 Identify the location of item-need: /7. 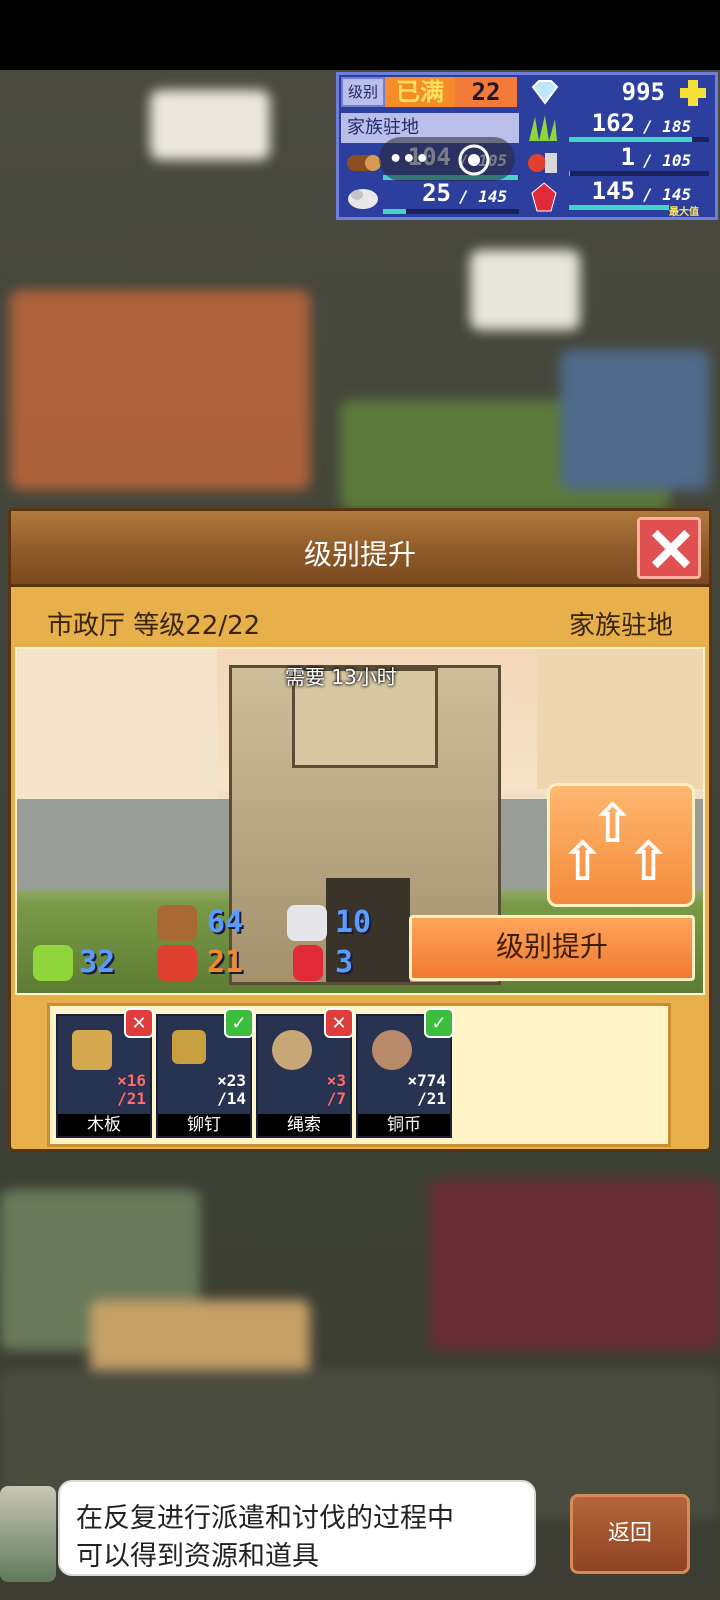
(336, 1098).